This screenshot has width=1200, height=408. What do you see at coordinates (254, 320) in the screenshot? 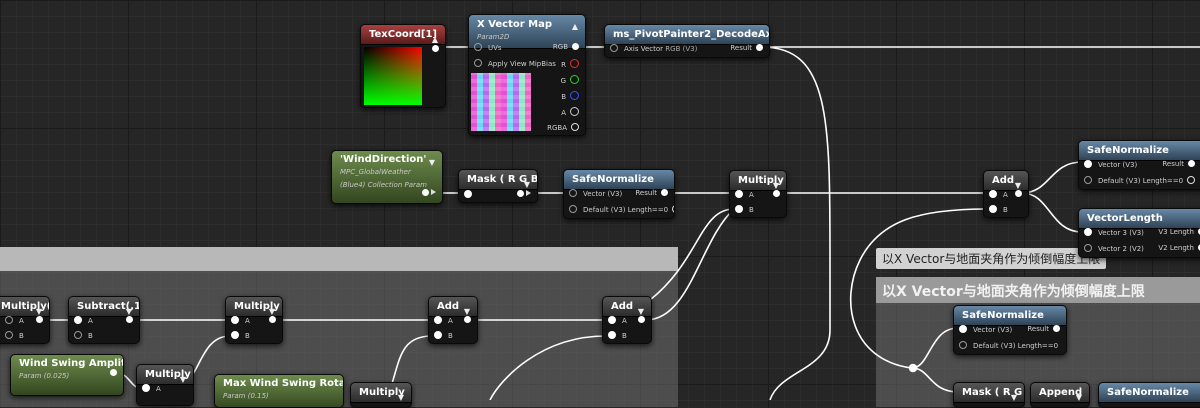
I see `multiply-mid-node: Multiply ▼ A B` at bounding box center [254, 320].